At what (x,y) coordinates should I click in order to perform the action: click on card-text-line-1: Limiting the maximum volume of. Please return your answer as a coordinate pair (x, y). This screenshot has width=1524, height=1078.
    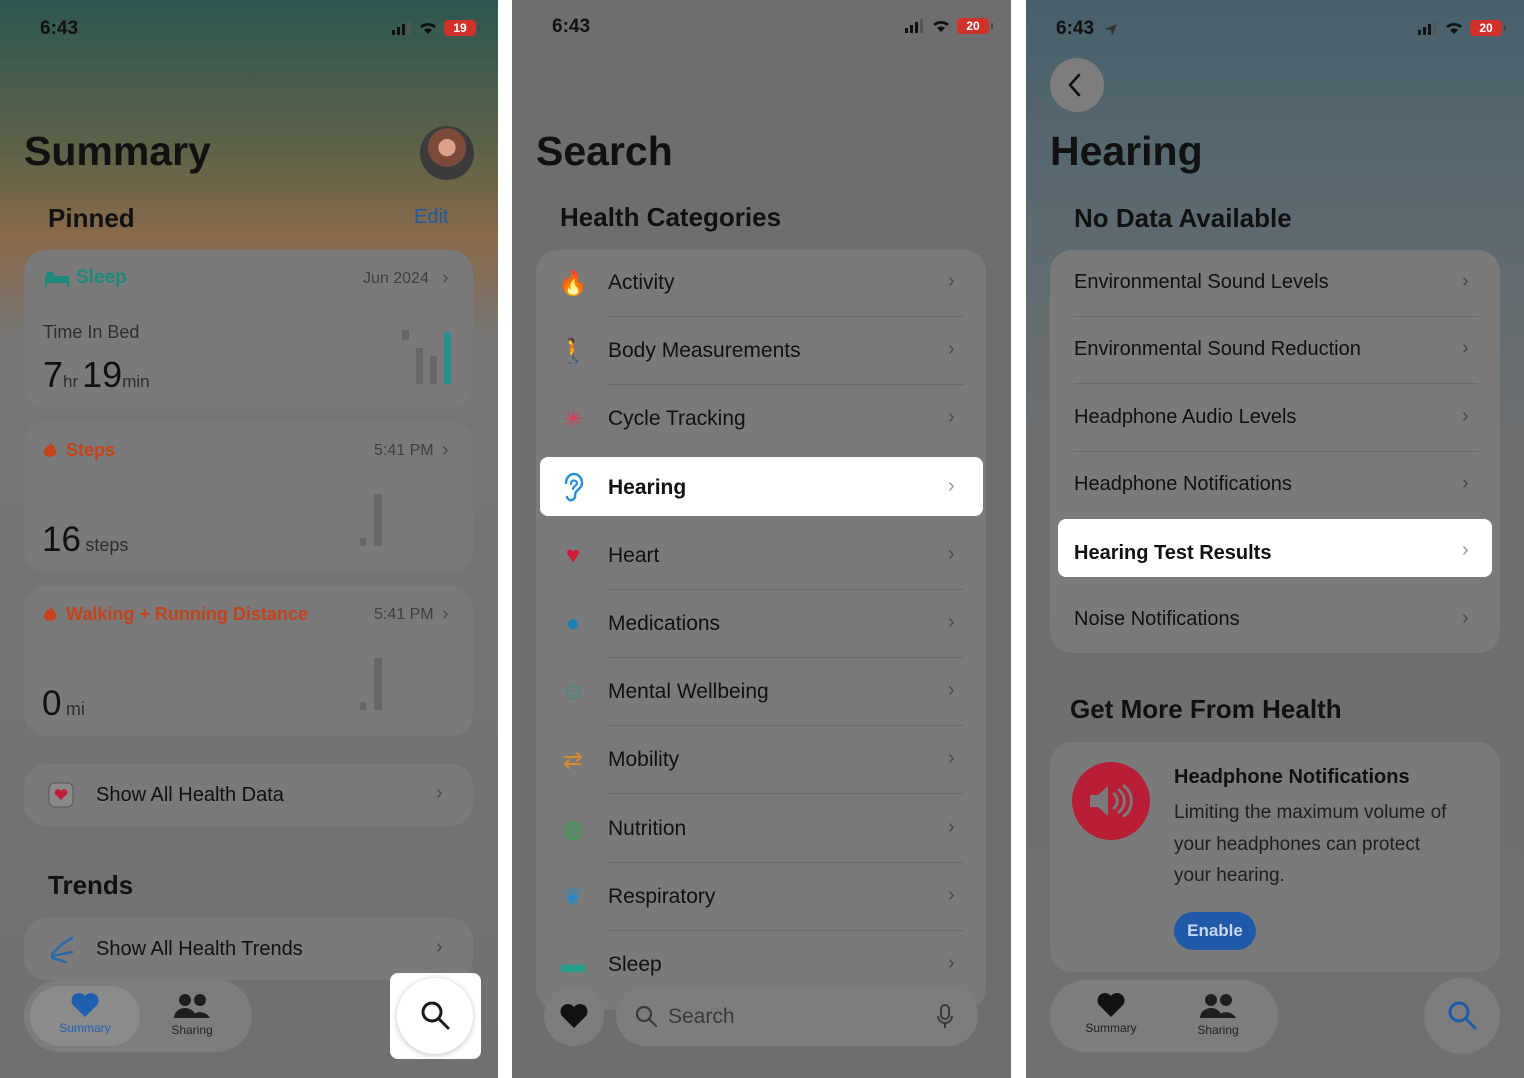
    Looking at the image, I should click on (1310, 812).